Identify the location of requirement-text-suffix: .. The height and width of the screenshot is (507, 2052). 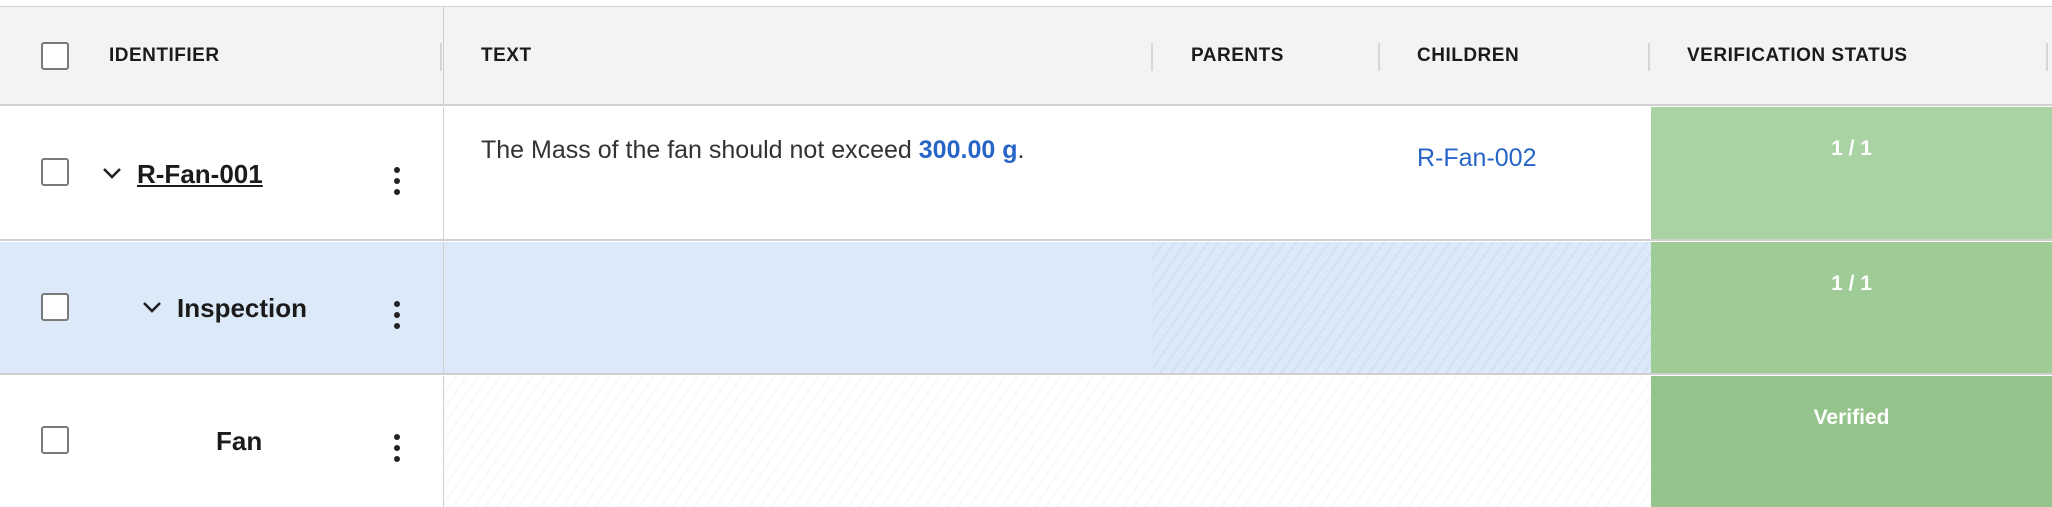
(1021, 150).